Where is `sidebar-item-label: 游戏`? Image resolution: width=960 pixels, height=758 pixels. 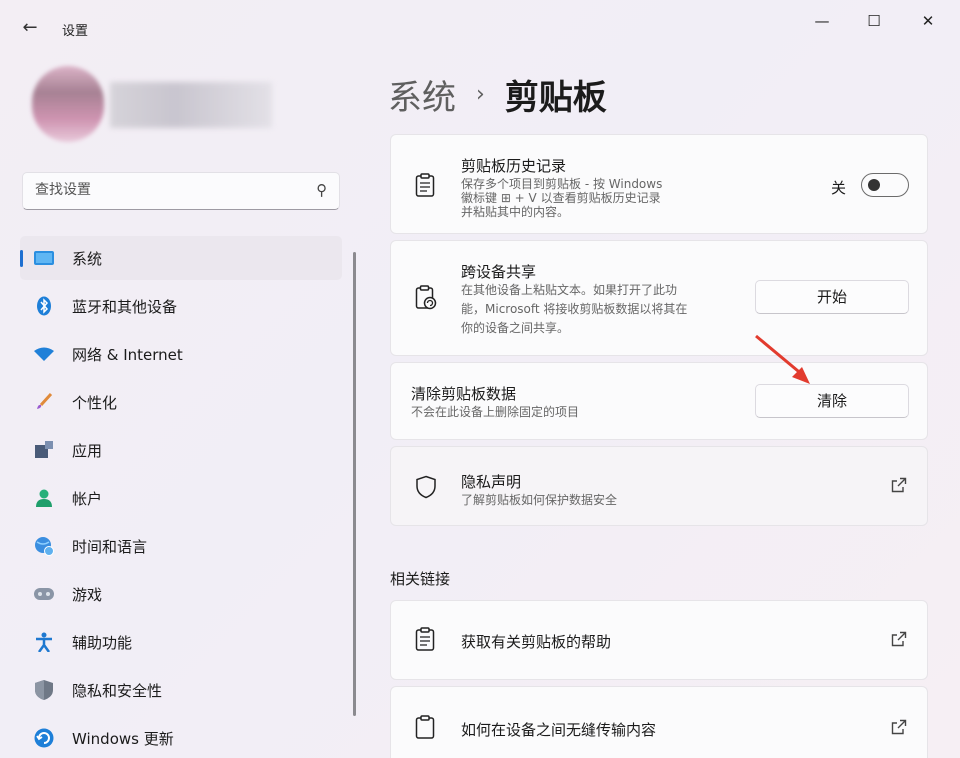
sidebar-item-label: 游戏 is located at coordinates (87, 594).